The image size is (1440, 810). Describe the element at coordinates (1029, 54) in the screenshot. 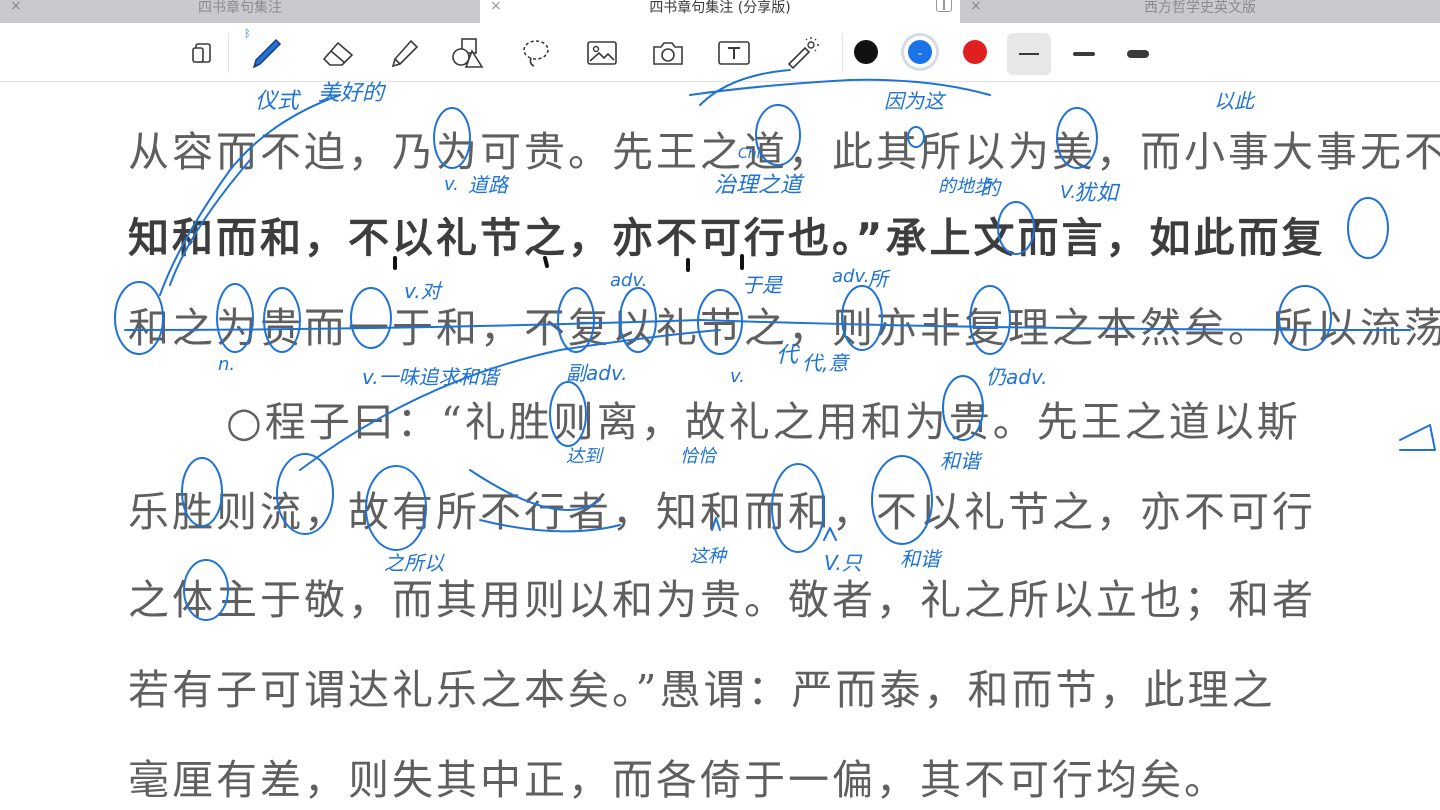

I see `thickness-thin` at that location.